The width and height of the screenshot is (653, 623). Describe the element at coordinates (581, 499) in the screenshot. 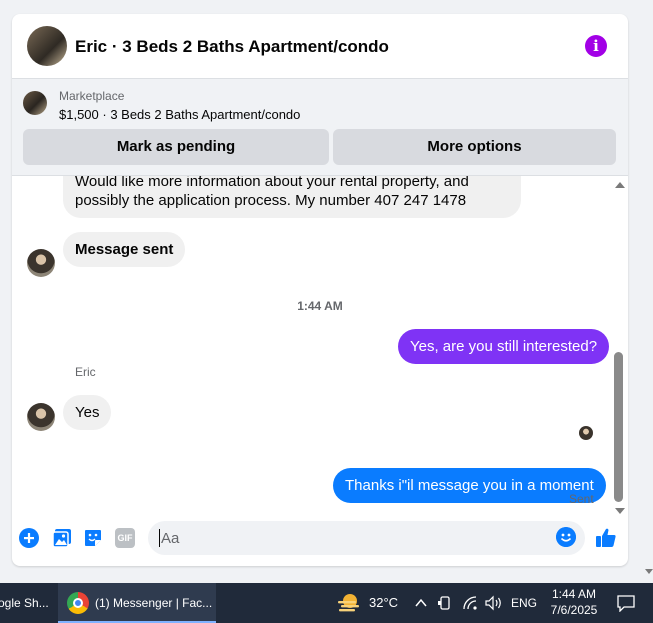

I see `delivery-status: Sent` at that location.